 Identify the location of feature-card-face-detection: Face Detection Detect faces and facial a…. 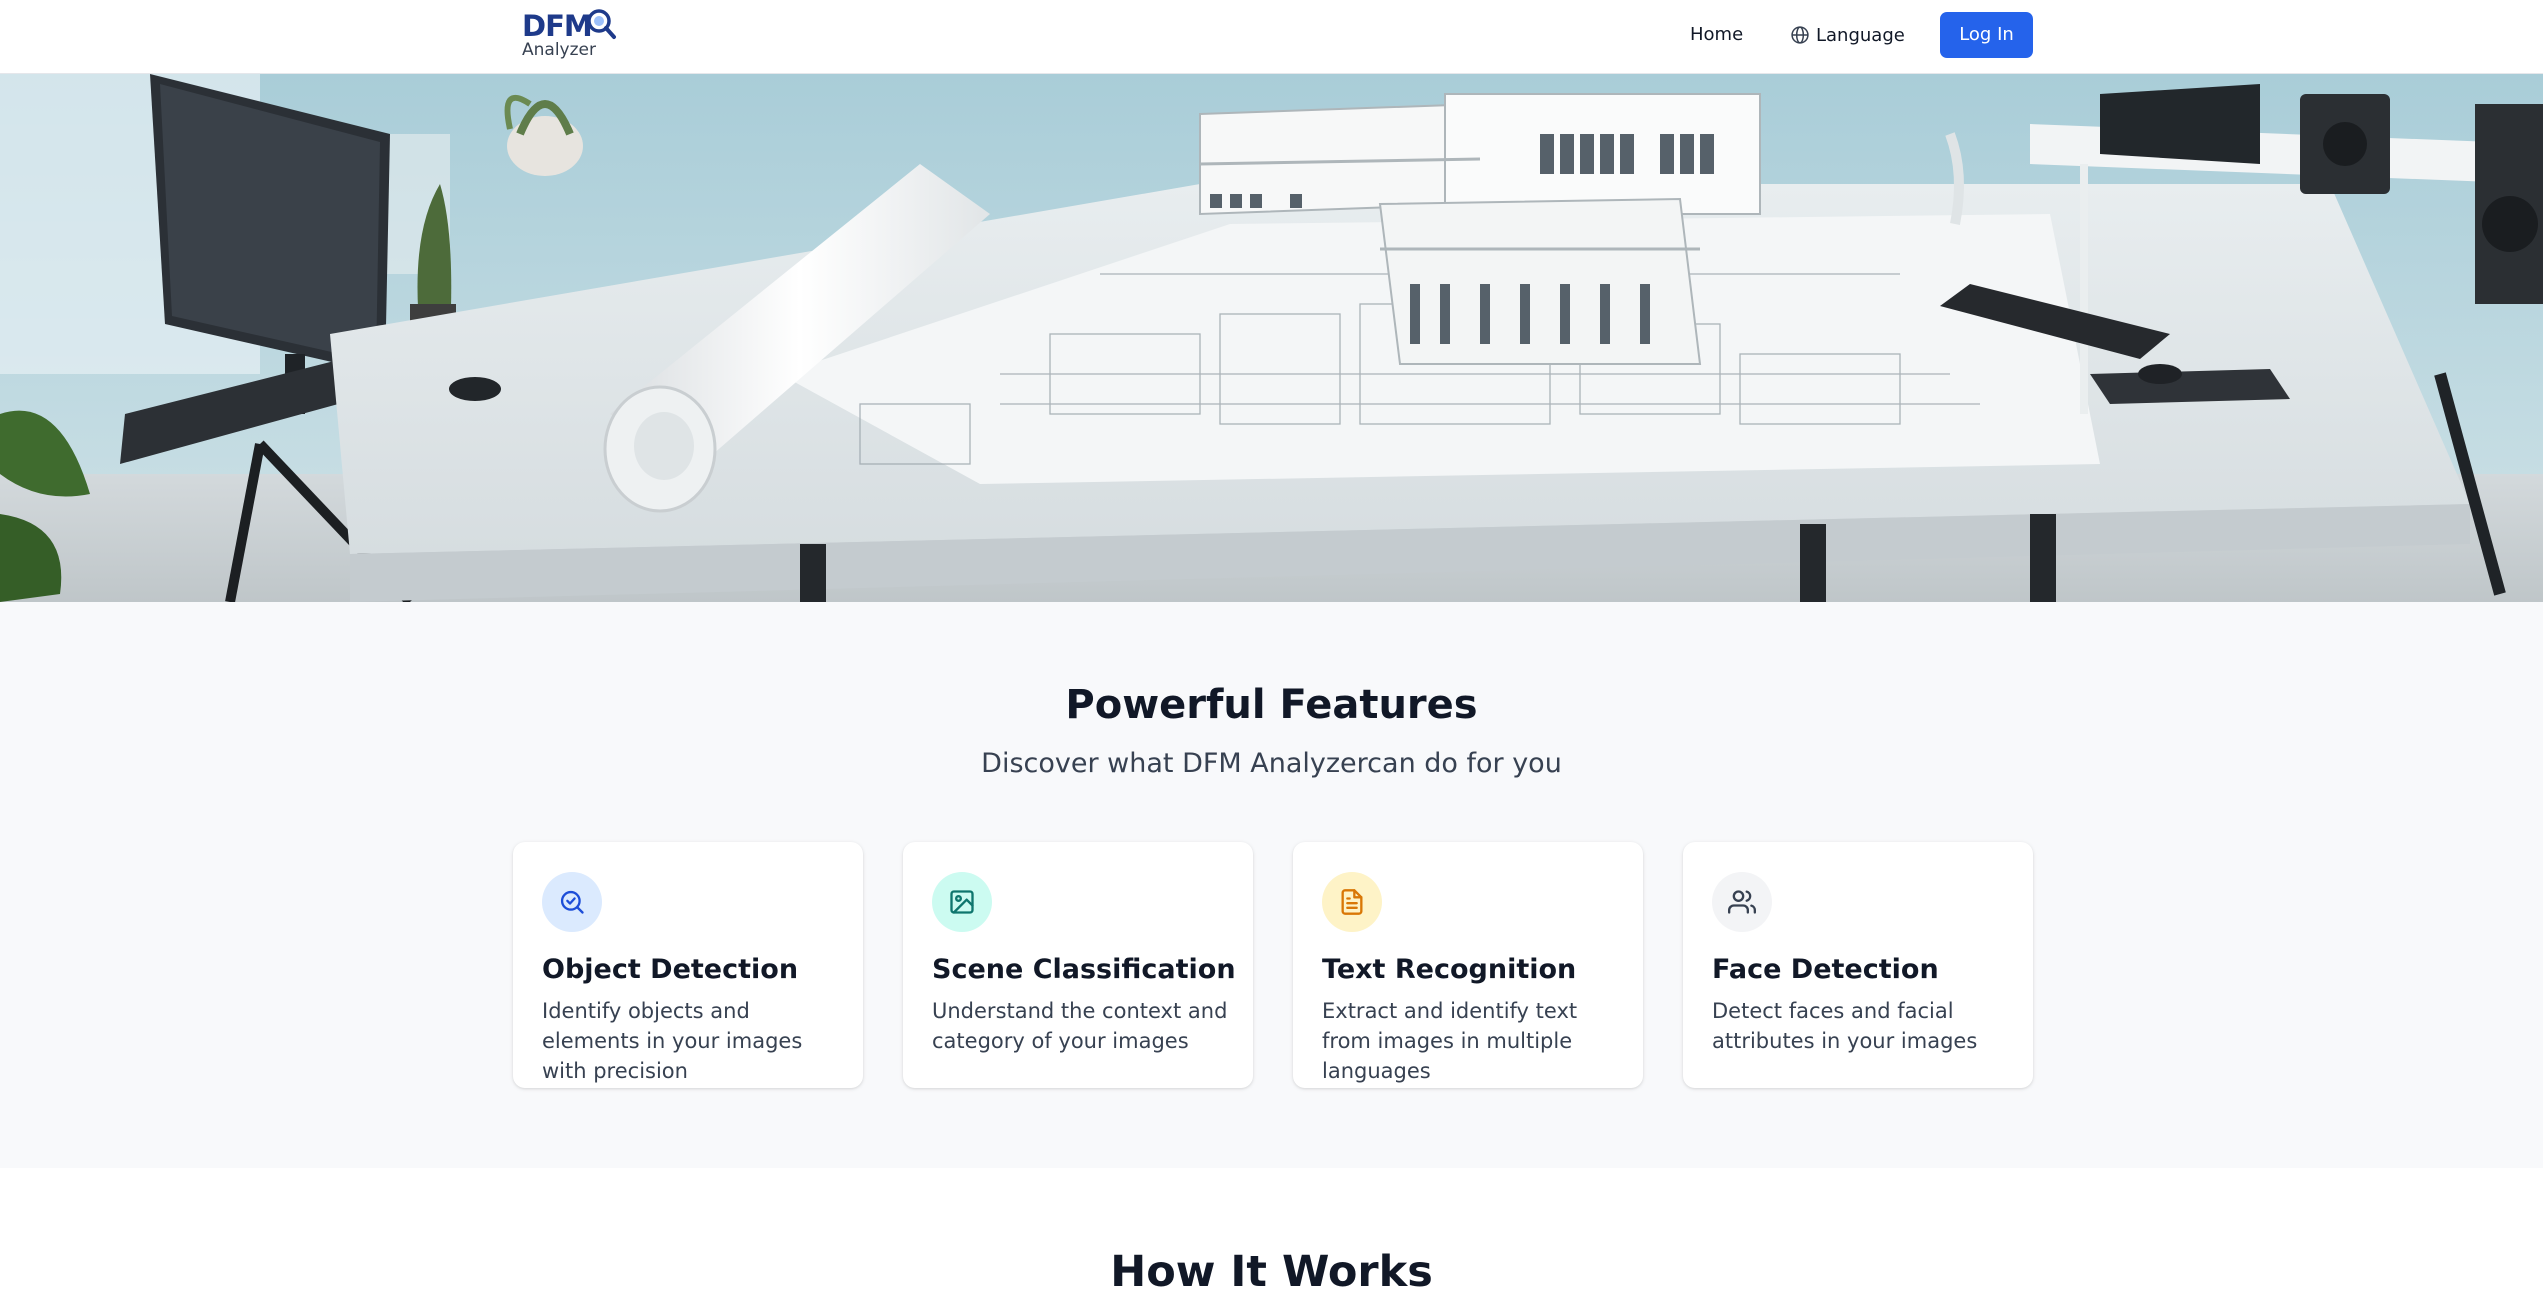
(1858, 965).